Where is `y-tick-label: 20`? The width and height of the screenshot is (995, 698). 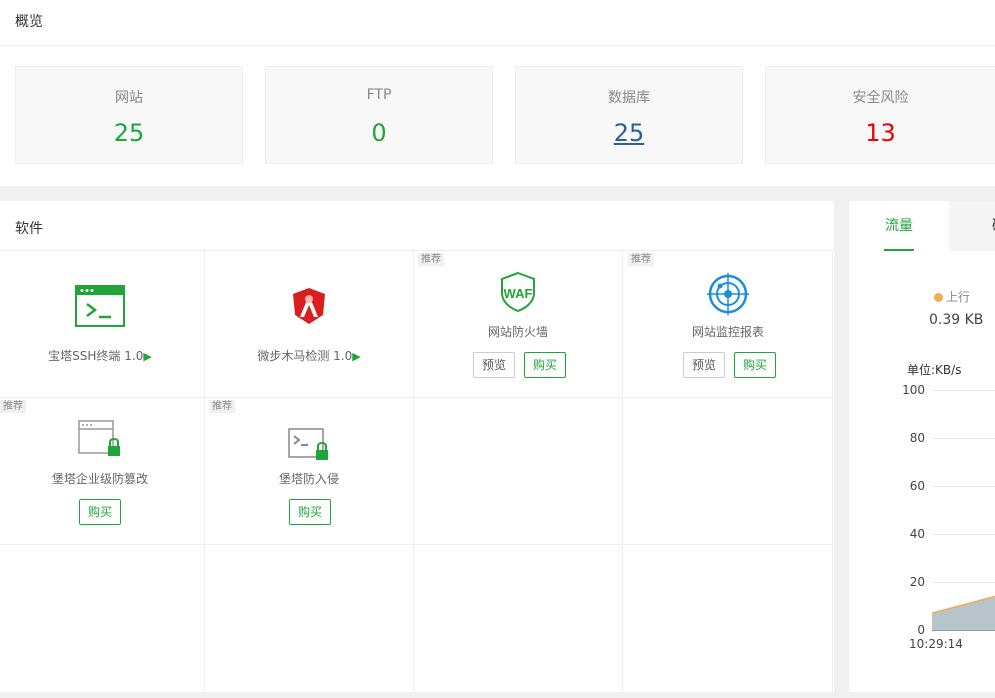 y-tick-label: 20 is located at coordinates (917, 582).